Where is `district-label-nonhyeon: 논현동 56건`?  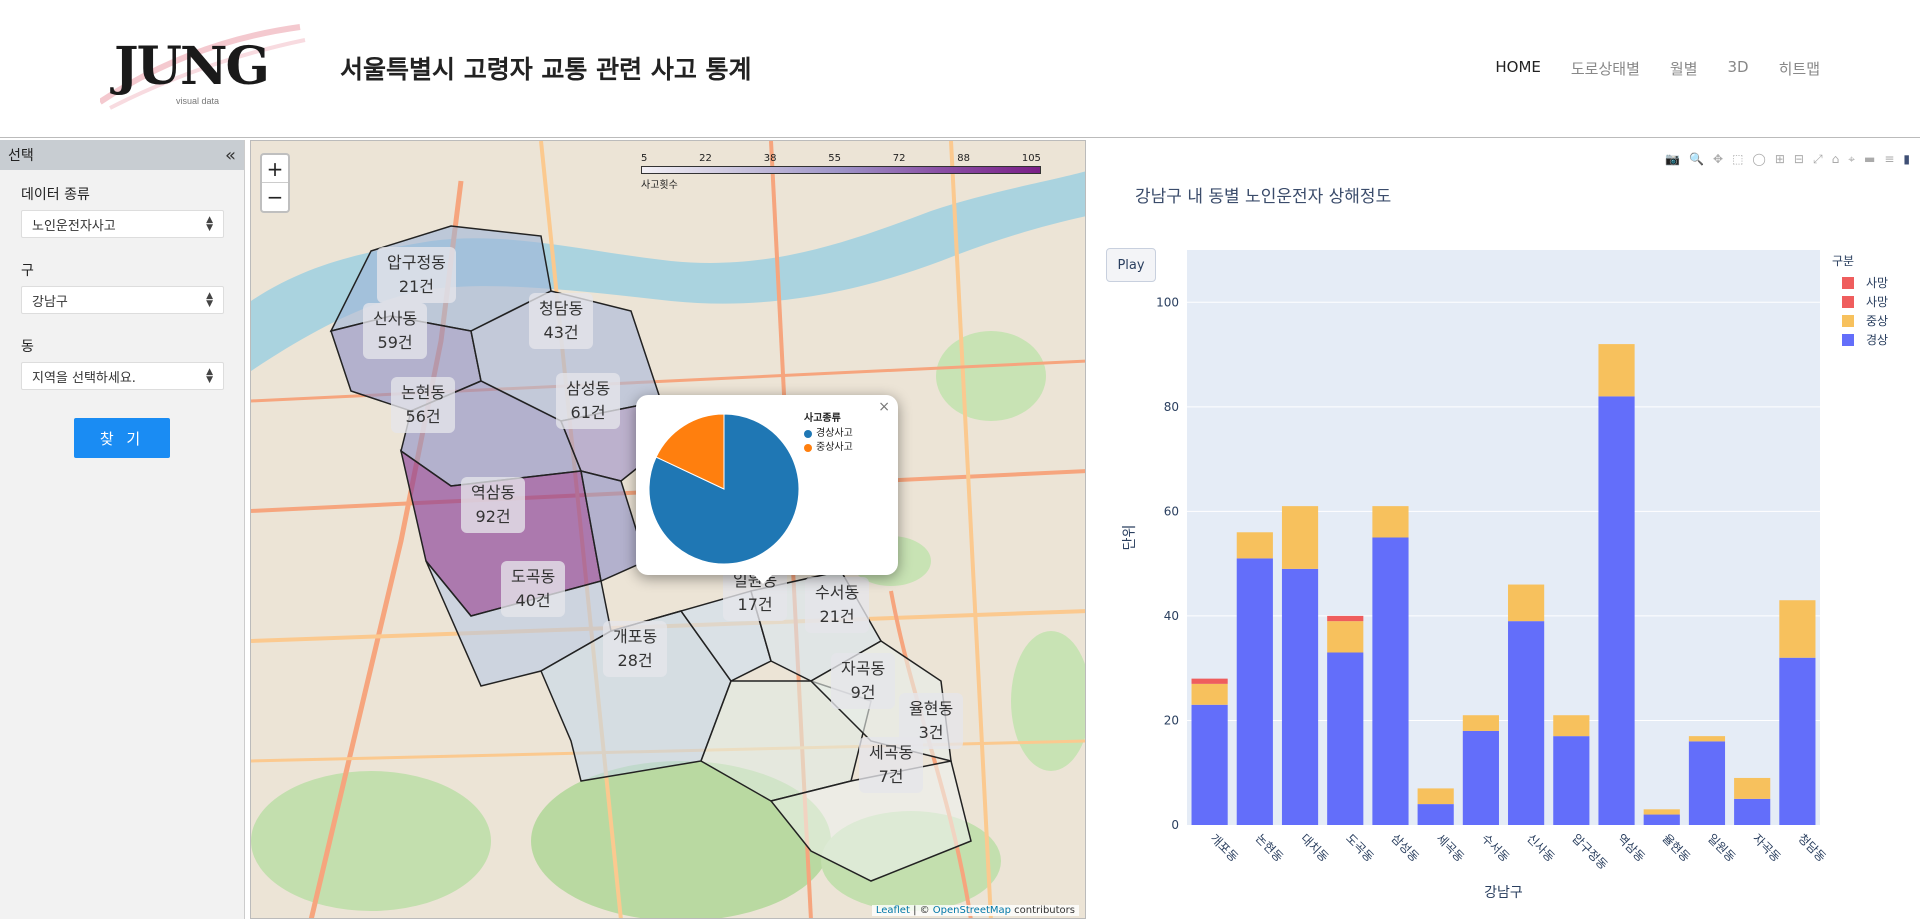 district-label-nonhyeon: 논현동 56건 is located at coordinates (423, 405).